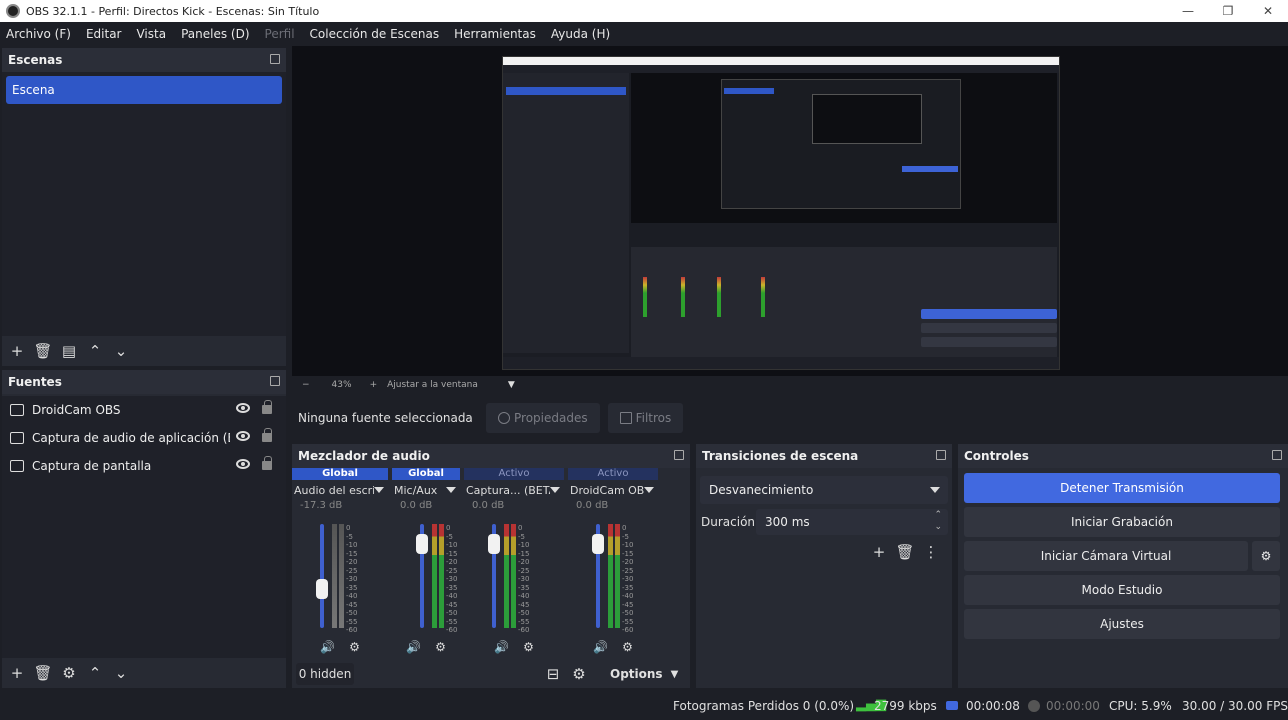 The width and height of the screenshot is (1288, 720). What do you see at coordinates (1122, 590) in the screenshot?
I see `studio-mode-button: Modo Estudio` at bounding box center [1122, 590].